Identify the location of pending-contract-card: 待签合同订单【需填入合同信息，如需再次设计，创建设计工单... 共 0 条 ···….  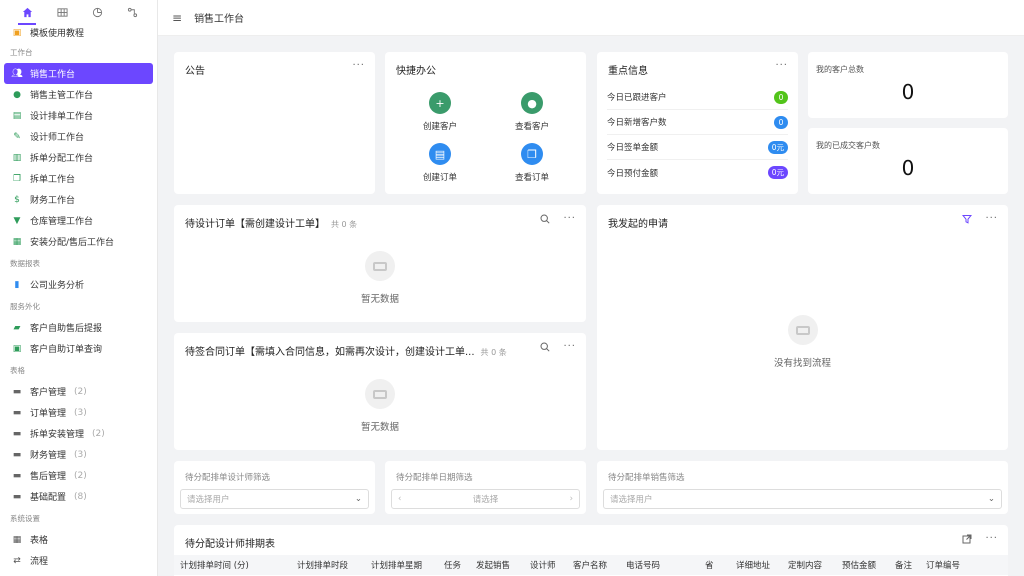
(380, 391).